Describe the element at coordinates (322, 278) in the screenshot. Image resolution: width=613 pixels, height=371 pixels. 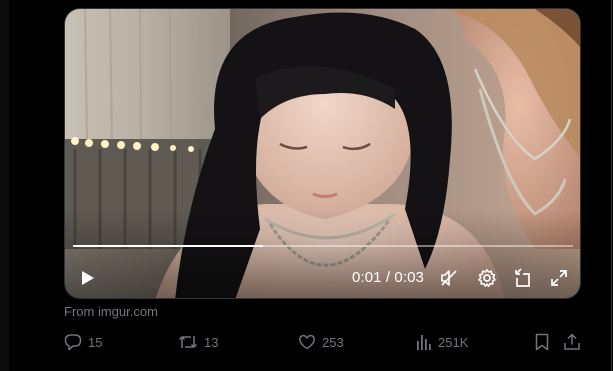
I see `video-controls: 0:01 / 0:03` at that location.